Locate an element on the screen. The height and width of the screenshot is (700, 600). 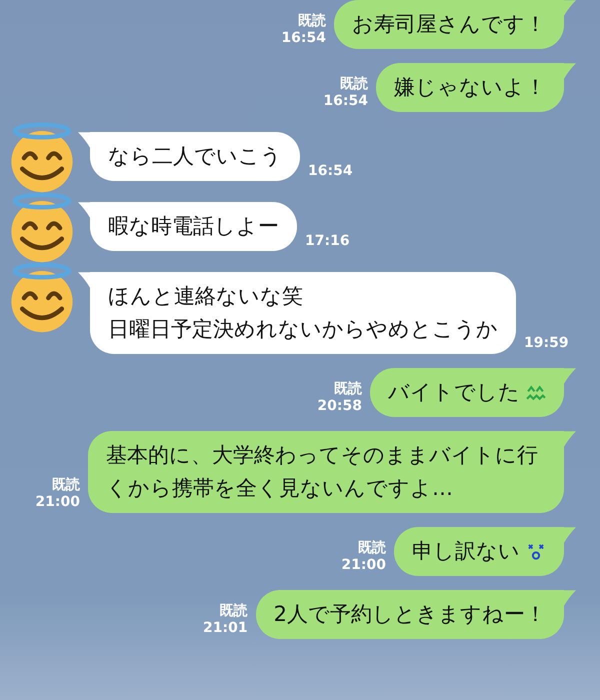
message-time: 19:59 is located at coordinates (546, 343).